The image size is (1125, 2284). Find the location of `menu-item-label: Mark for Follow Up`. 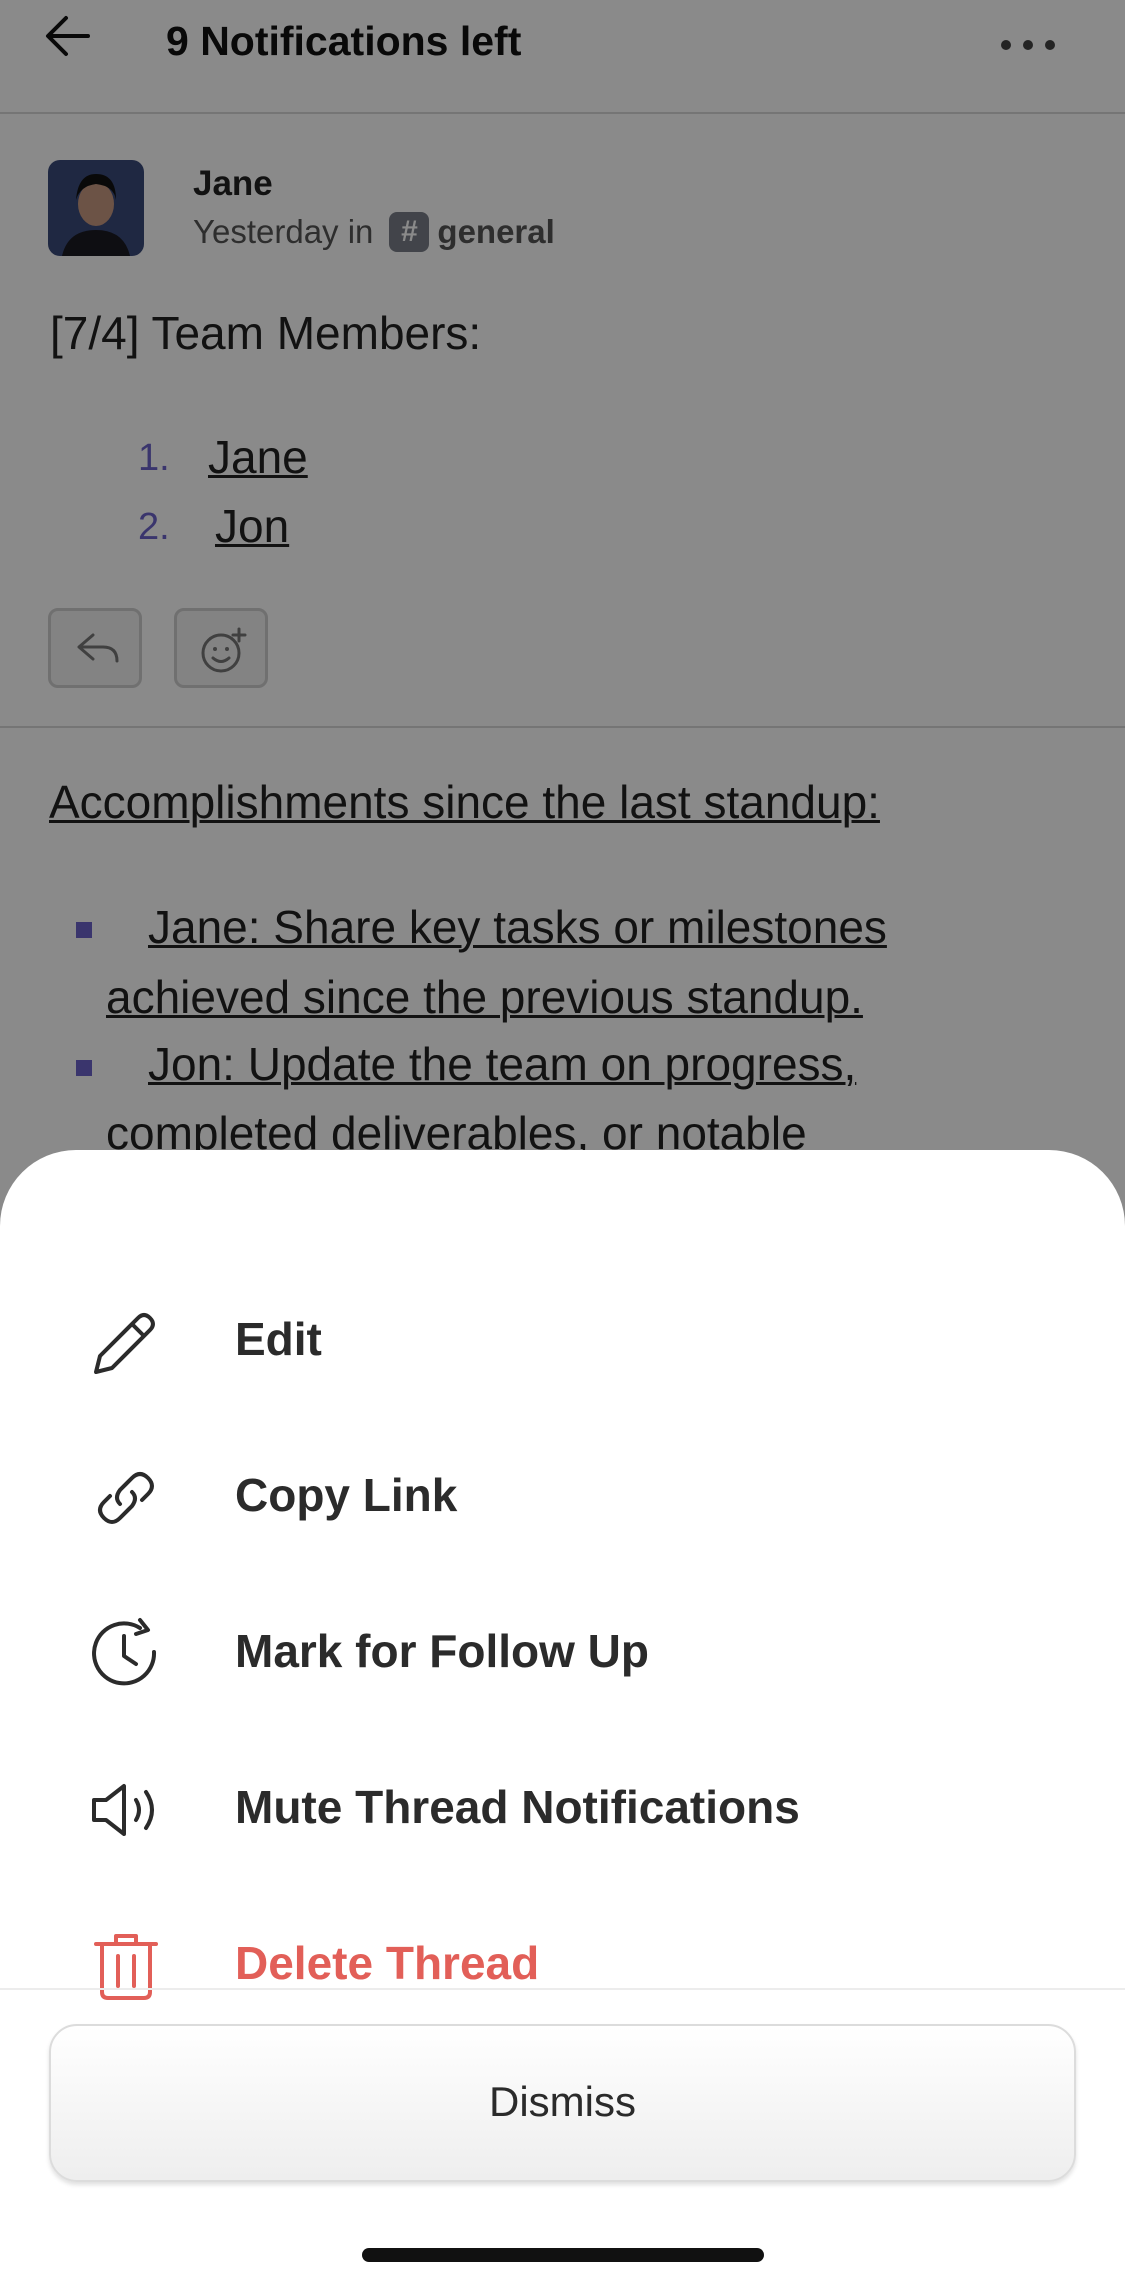

menu-item-label: Mark for Follow Up is located at coordinates (442, 1651).